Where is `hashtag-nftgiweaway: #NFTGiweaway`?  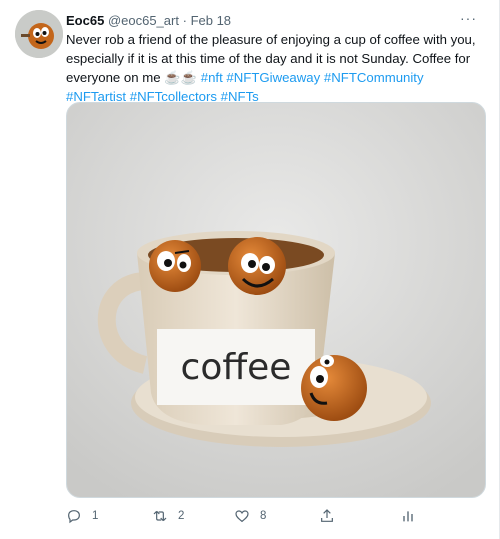 hashtag-nftgiweaway: #NFTGiweaway is located at coordinates (273, 77).